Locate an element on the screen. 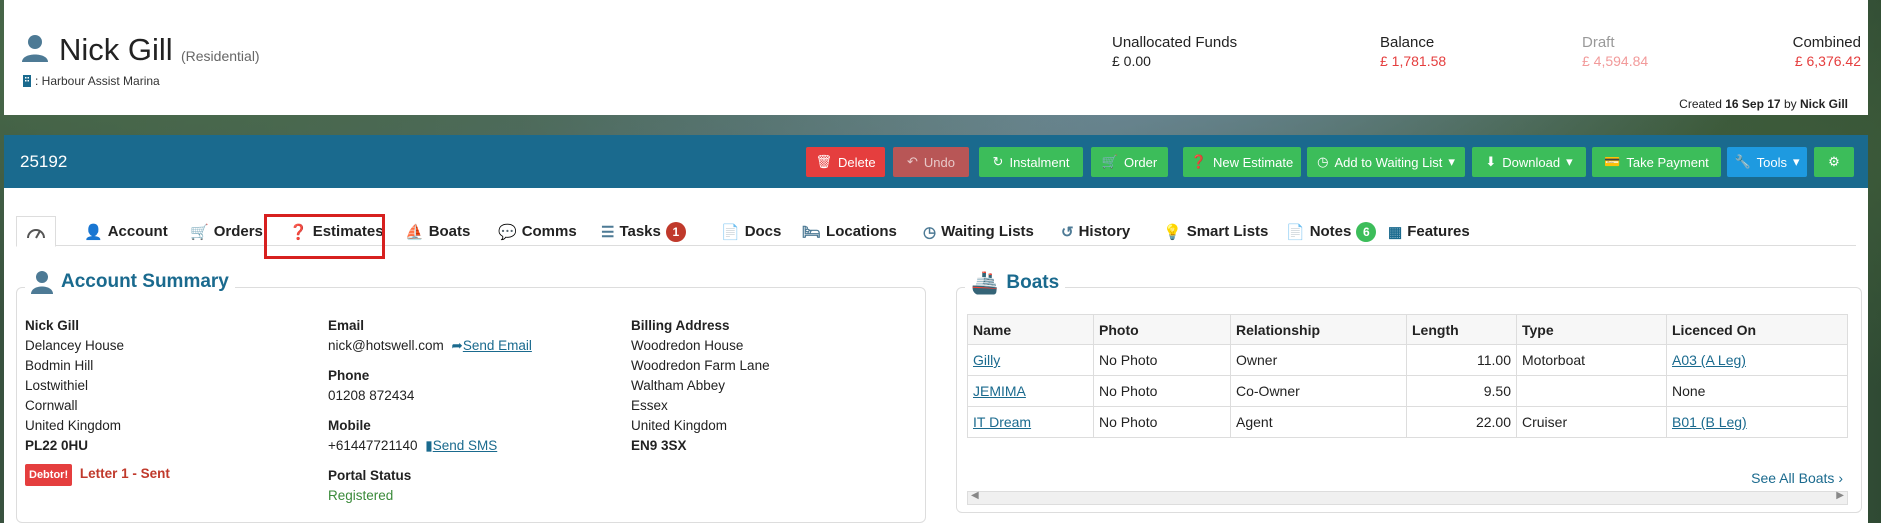  address-line: Bodmin Hill is located at coordinates (59, 365).